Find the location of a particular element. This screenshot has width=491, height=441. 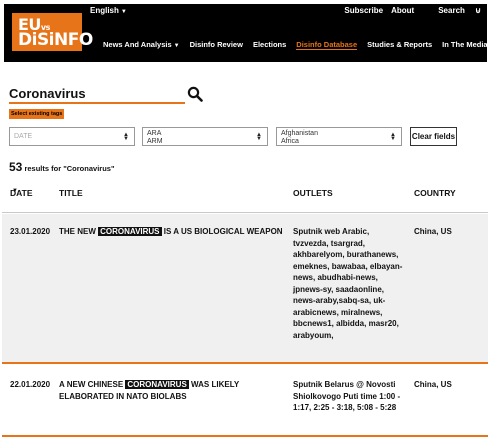

header-search-link: Search ⊍ is located at coordinates (455, 10).